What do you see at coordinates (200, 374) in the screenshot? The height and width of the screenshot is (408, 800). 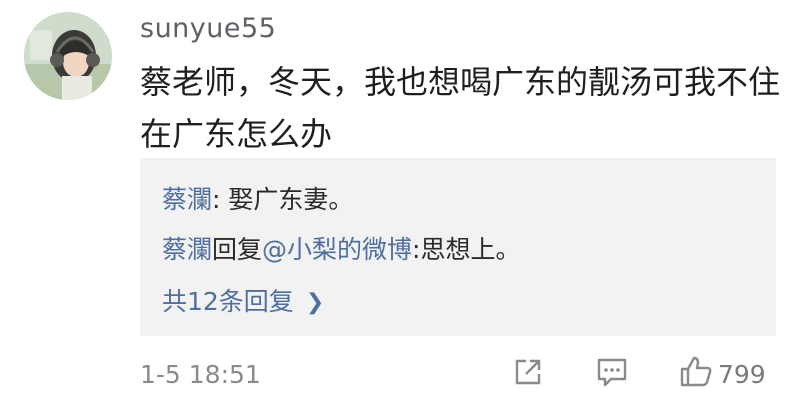 I see `comment-timestamp: 1-5 18:51` at bounding box center [200, 374].